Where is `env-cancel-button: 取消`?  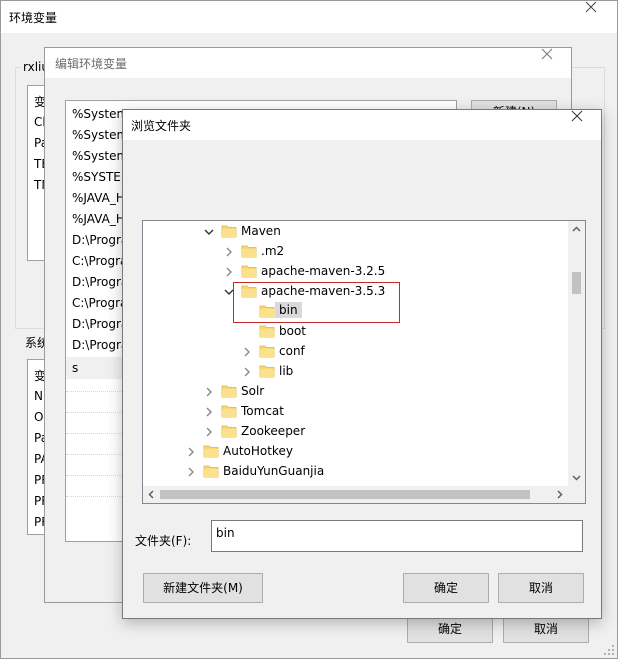
env-cancel-button: 取消 is located at coordinates (546, 629).